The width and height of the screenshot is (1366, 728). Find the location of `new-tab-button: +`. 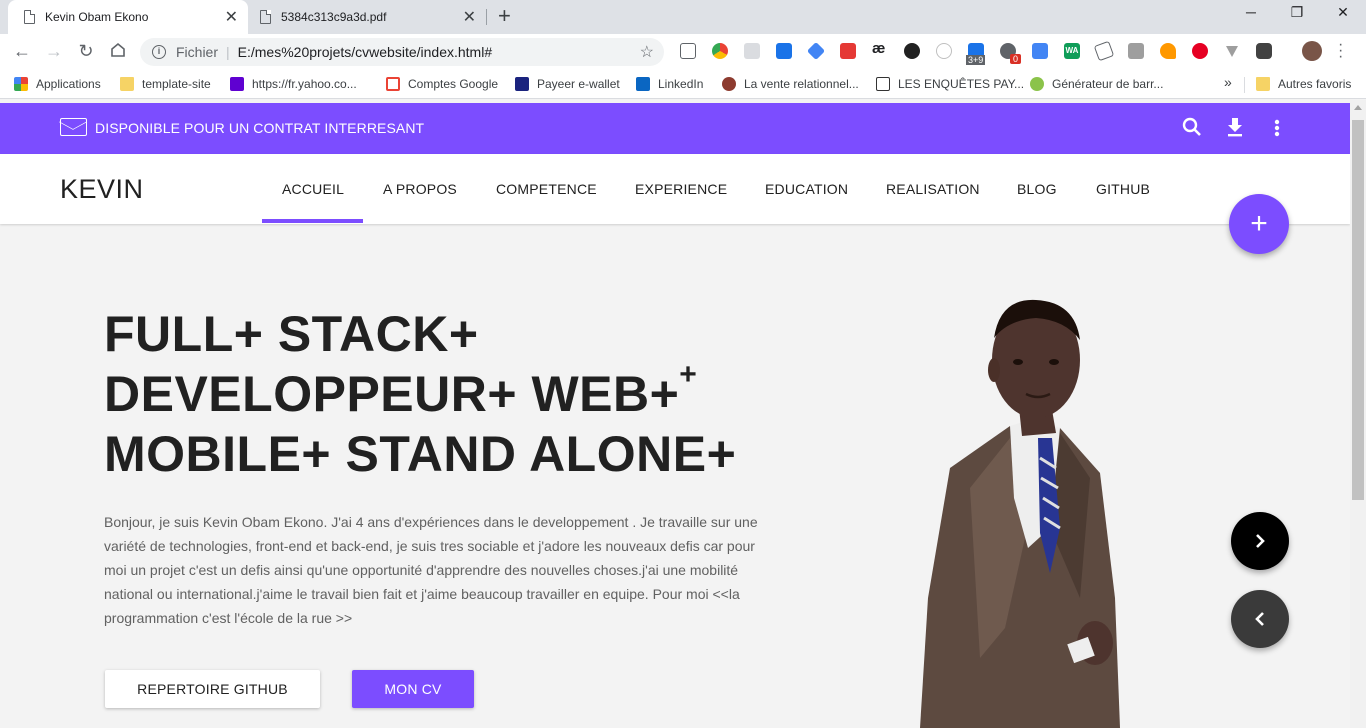

new-tab-button: + is located at coordinates (504, 16).